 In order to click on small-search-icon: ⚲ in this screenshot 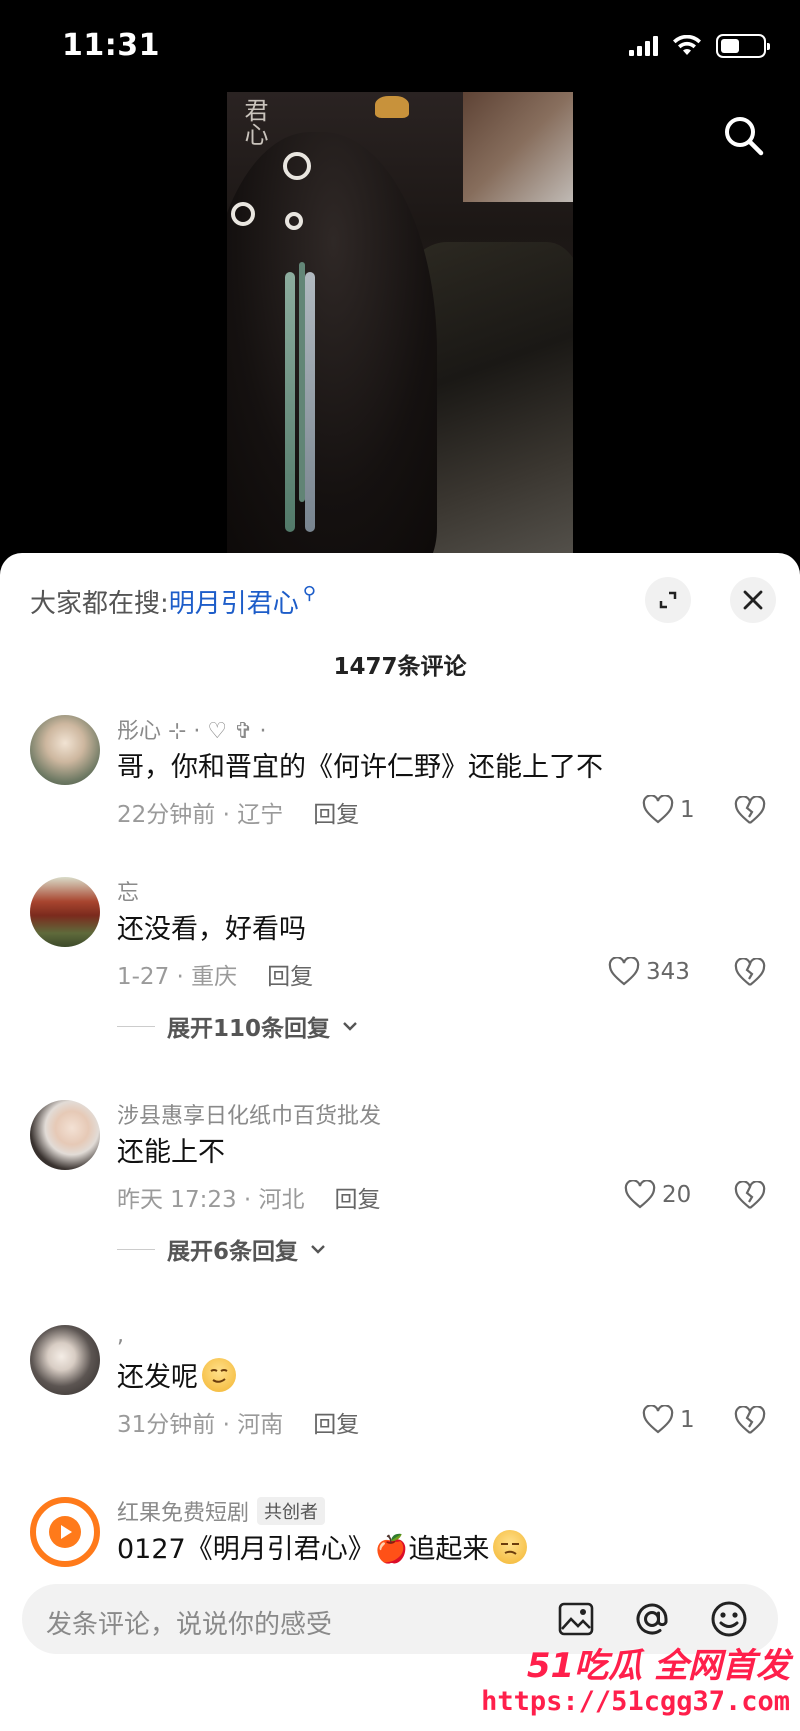, I will do `click(309, 593)`.